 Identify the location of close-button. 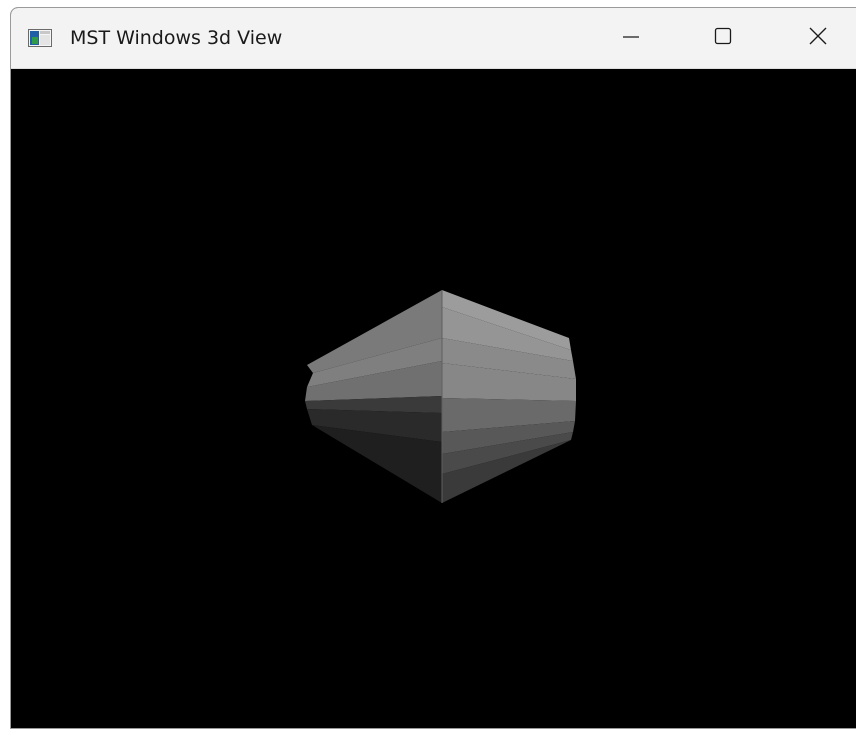
(818, 38).